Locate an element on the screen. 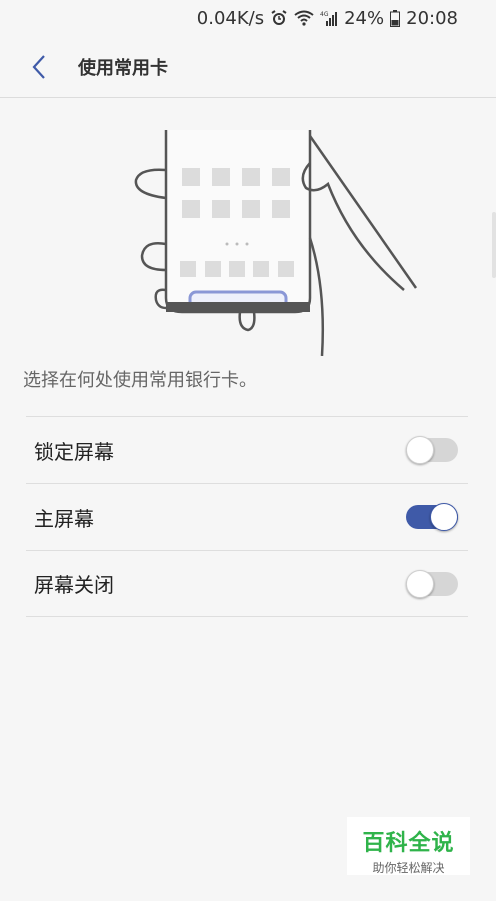  alarm-icon is located at coordinates (279, 18).